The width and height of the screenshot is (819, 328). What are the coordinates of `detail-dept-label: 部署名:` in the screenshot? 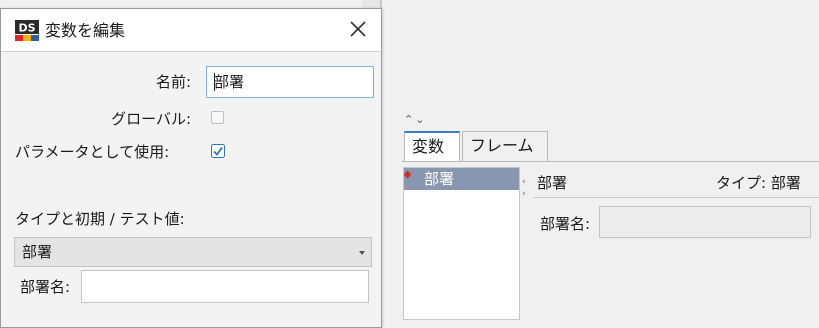 It's located at (565, 224).